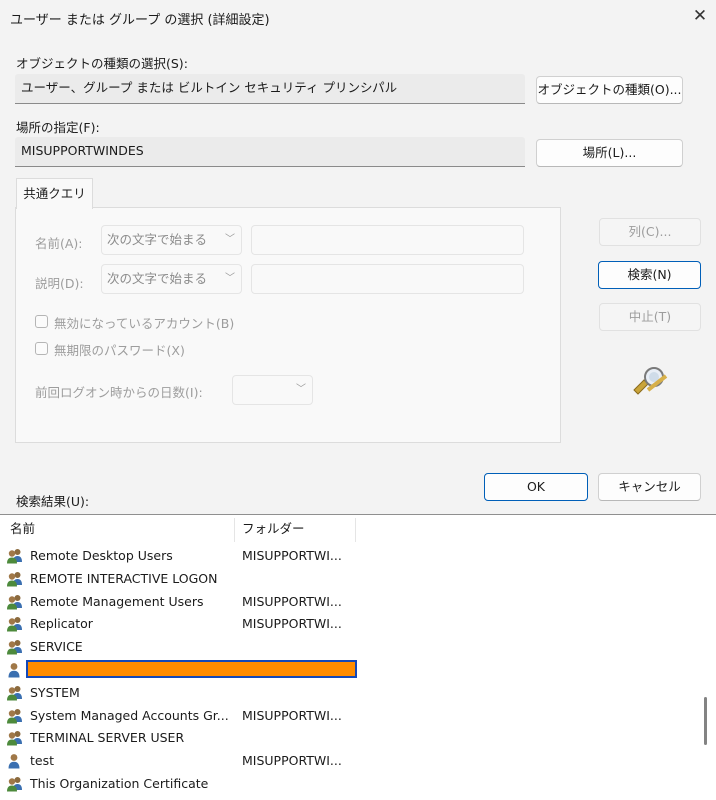 This screenshot has width=716, height=800. I want to click on search-results-label: 検索結果(U):, so click(53, 501).